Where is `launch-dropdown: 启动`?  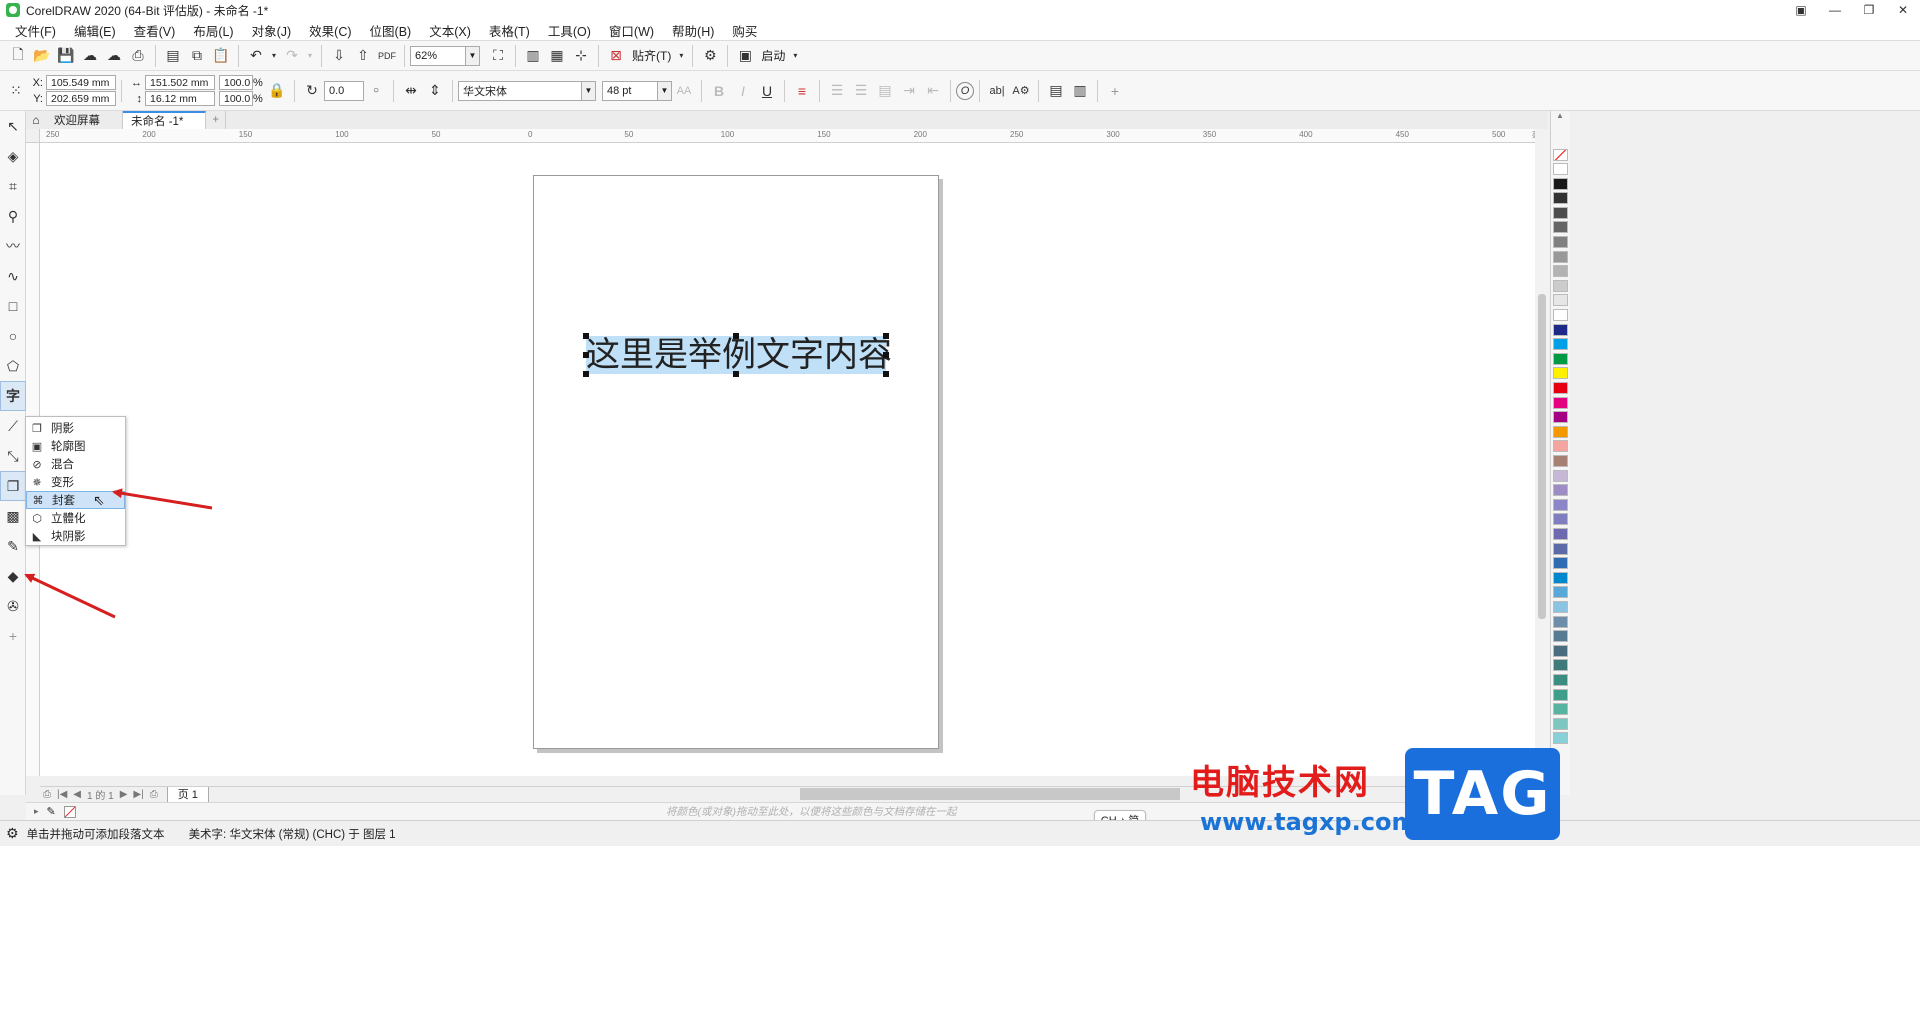
launch-dropdown: 启动 is located at coordinates (773, 55).